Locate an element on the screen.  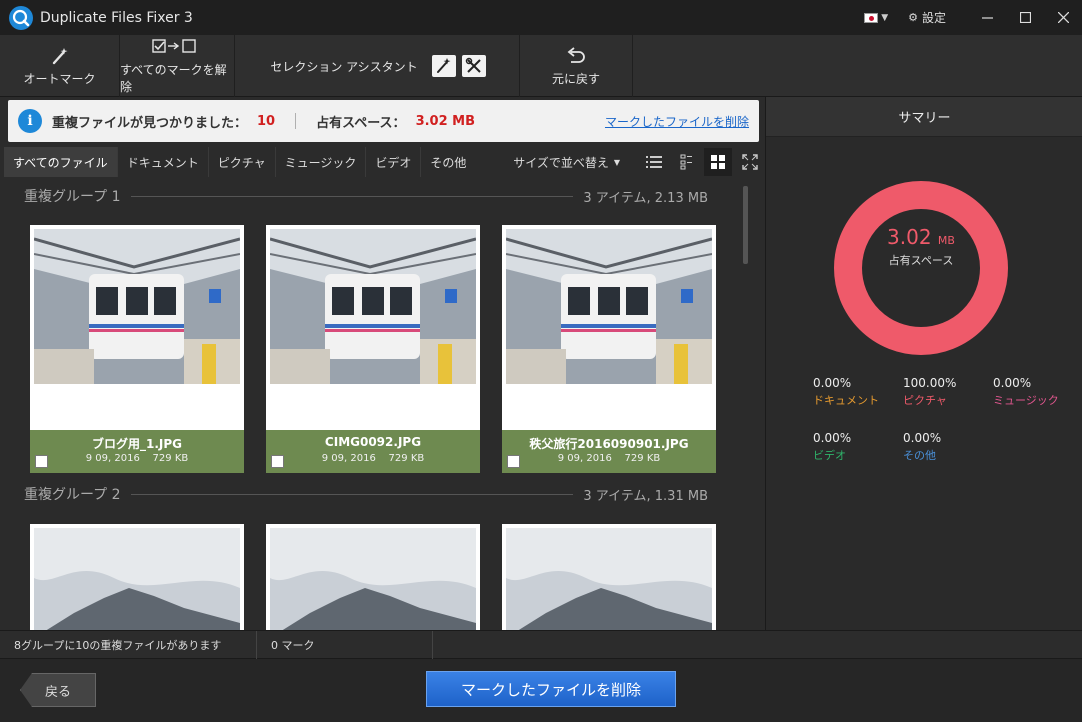
stat-name: ミュージック is located at coordinates (1026, 400).